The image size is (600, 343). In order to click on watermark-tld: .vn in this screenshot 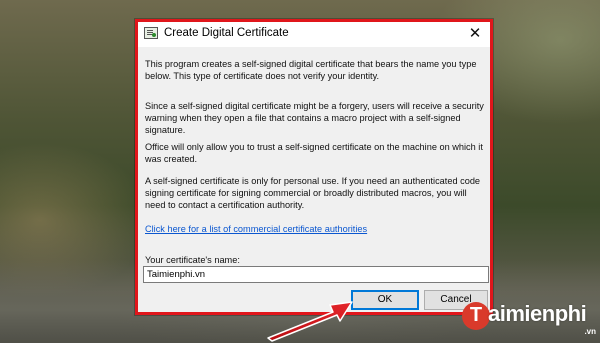, I will do `click(590, 331)`.